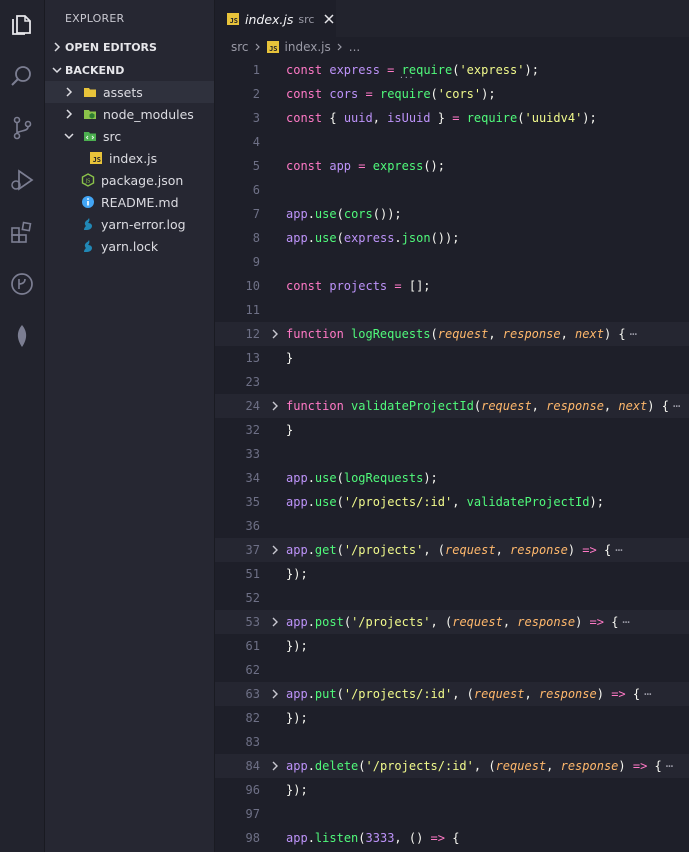  Describe the element at coordinates (369, 238) in the screenshot. I see `code-token: express` at that location.